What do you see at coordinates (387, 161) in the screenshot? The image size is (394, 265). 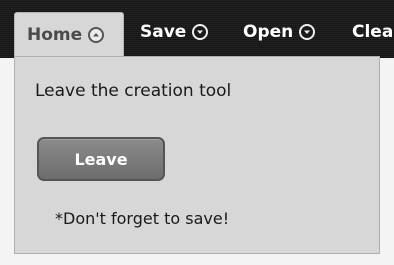 I see `right-margin` at bounding box center [387, 161].